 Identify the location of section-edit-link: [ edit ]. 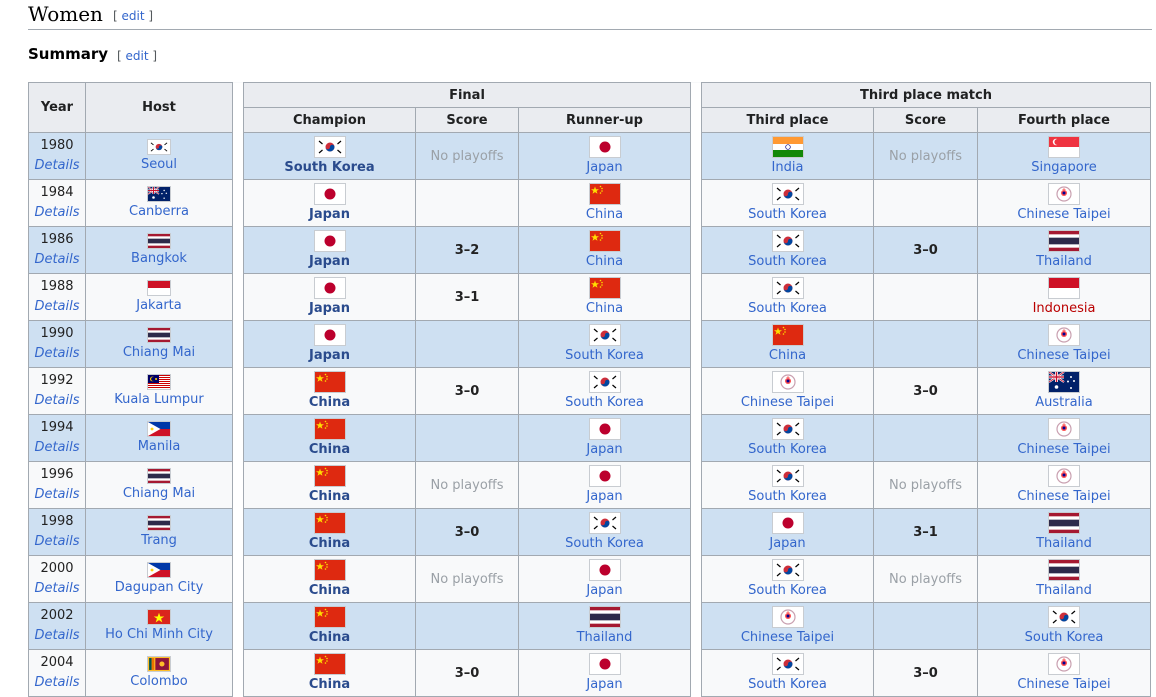
(133, 16).